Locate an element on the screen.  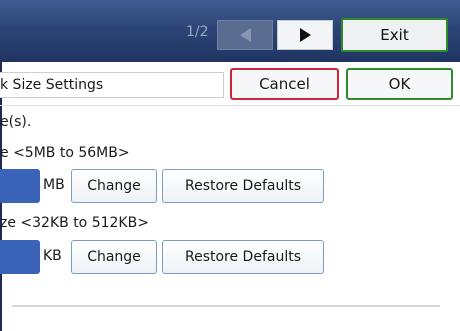
instruction-text: e(s). is located at coordinates (16, 122).